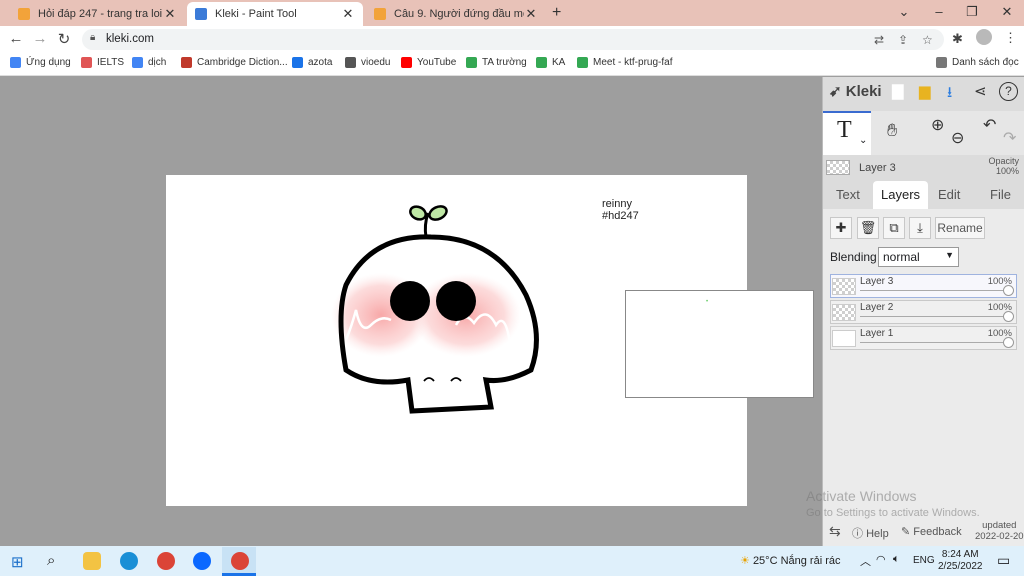 This screenshot has width=1024, height=576. I want to click on search-icon: ⌕, so click(51, 560).